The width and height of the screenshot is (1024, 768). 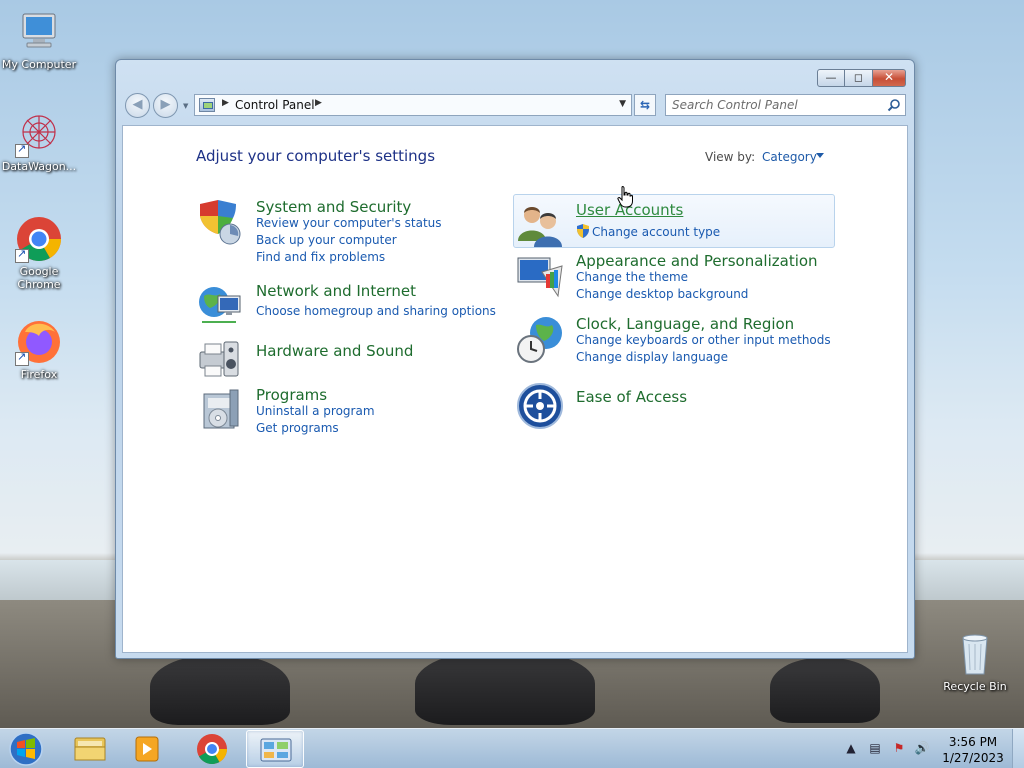 What do you see at coordinates (851, 749) in the screenshot?
I see `show-hidden-icons-button: ▲` at bounding box center [851, 749].